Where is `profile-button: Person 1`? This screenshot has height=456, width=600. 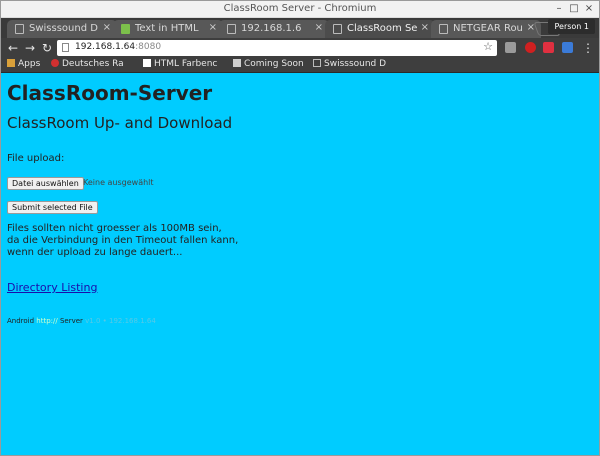
profile-button: Person 1 is located at coordinates (571, 26).